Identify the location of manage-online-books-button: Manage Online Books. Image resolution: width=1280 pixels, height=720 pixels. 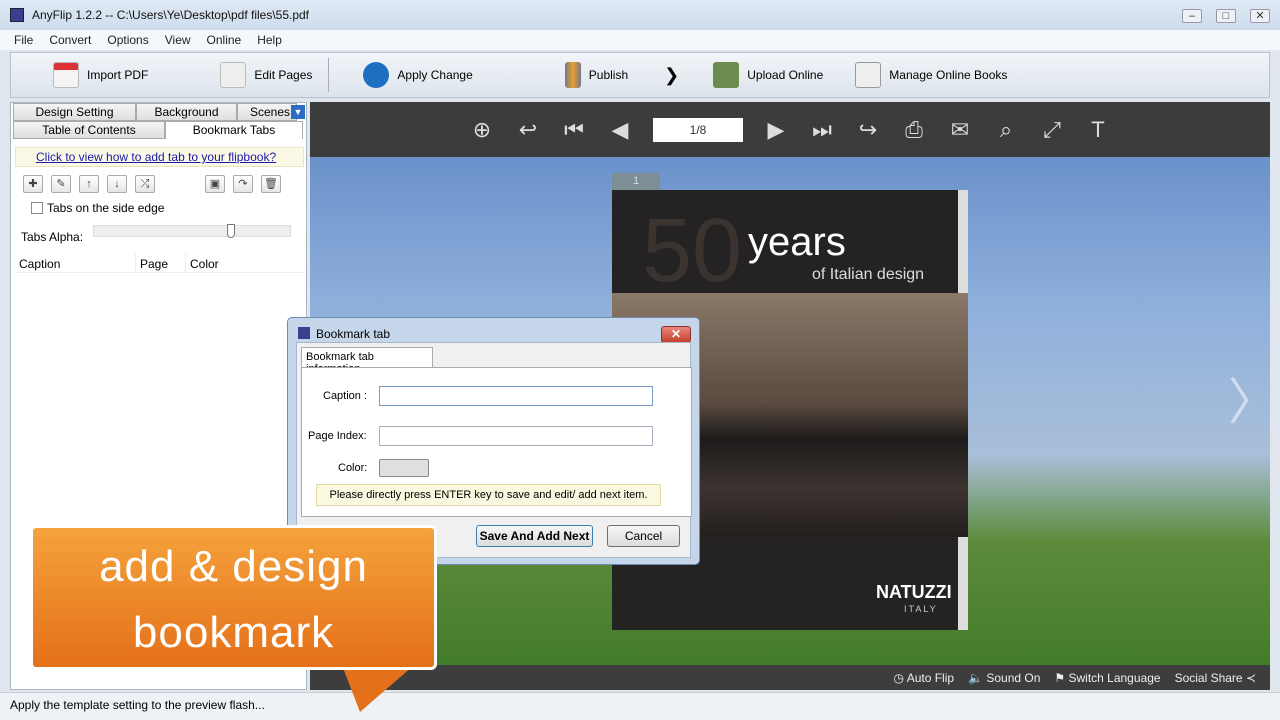
(931, 75).